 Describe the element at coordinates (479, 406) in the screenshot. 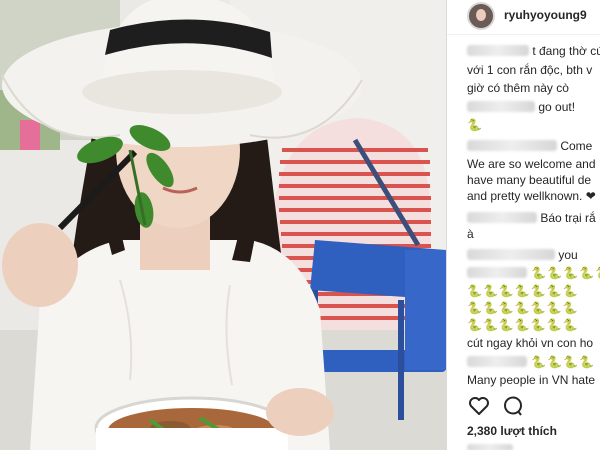

I see `heart-icon` at that location.